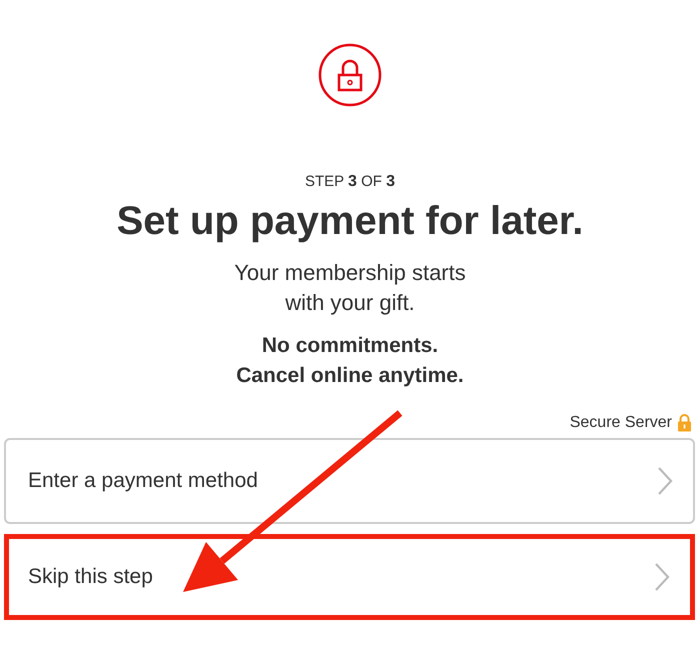  Describe the element at coordinates (350, 75) in the screenshot. I see `lock-icon` at that location.